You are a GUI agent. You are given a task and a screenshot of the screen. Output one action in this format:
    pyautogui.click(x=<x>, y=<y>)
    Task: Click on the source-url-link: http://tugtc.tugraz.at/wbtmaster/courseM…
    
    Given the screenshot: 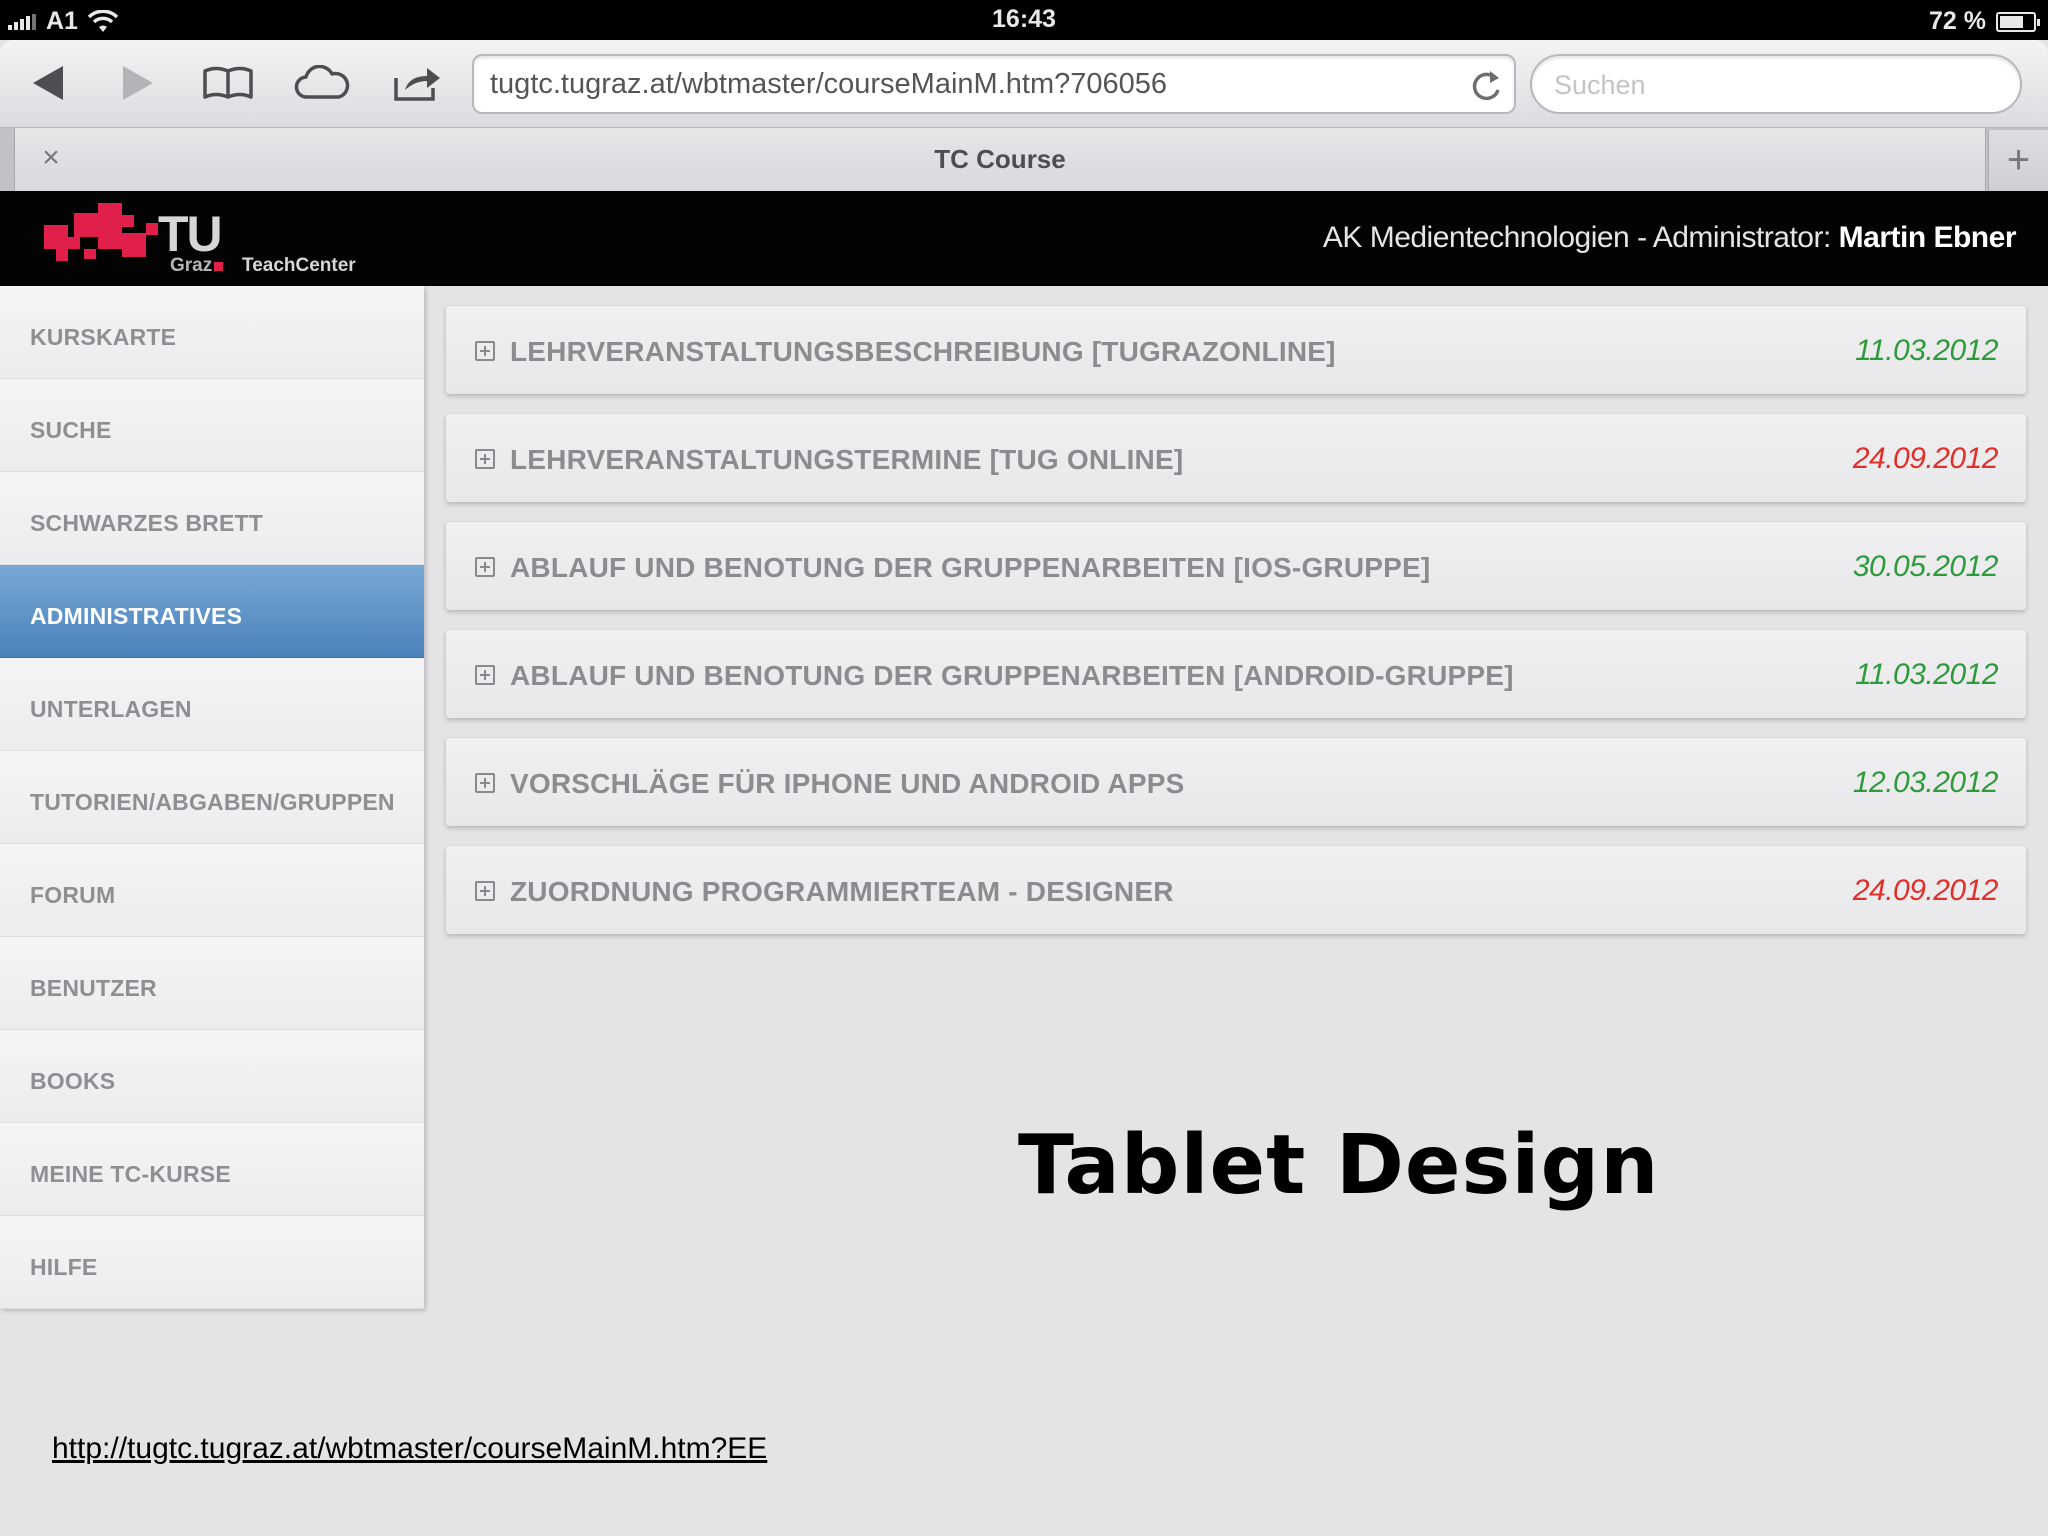 What is the action you would take?
    pyautogui.click(x=409, y=1449)
    